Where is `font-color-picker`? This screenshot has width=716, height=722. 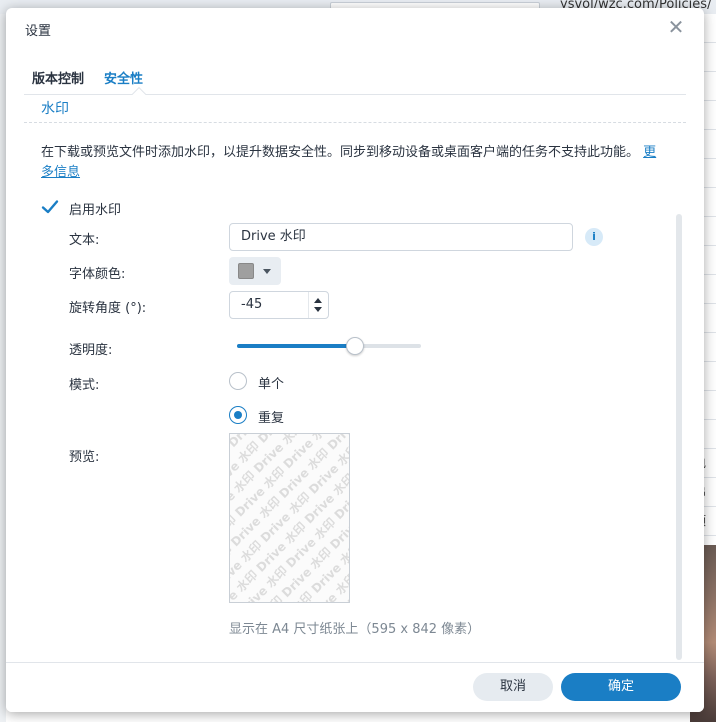
font-color-picker is located at coordinates (255, 271).